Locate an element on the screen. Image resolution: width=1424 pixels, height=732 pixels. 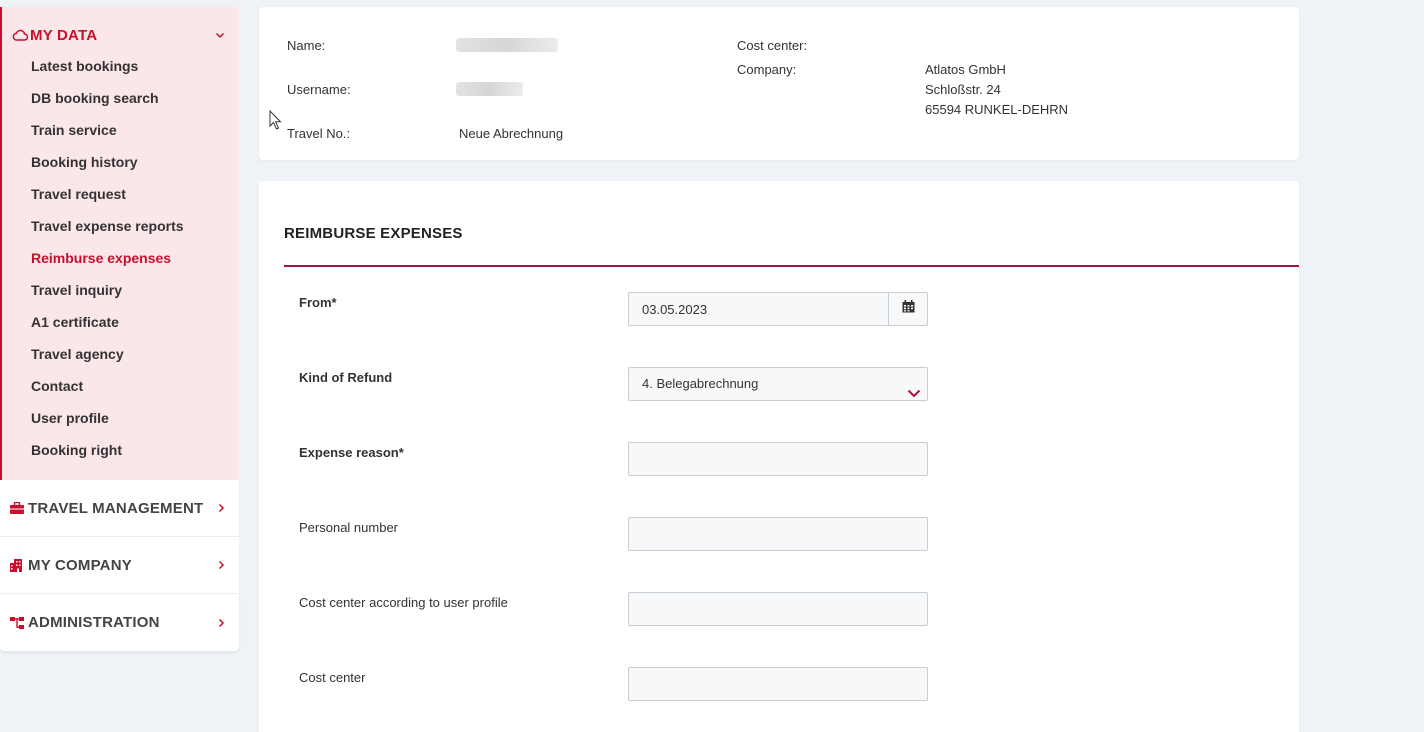
sidebar-item-train-service: Train service is located at coordinates (120, 130).